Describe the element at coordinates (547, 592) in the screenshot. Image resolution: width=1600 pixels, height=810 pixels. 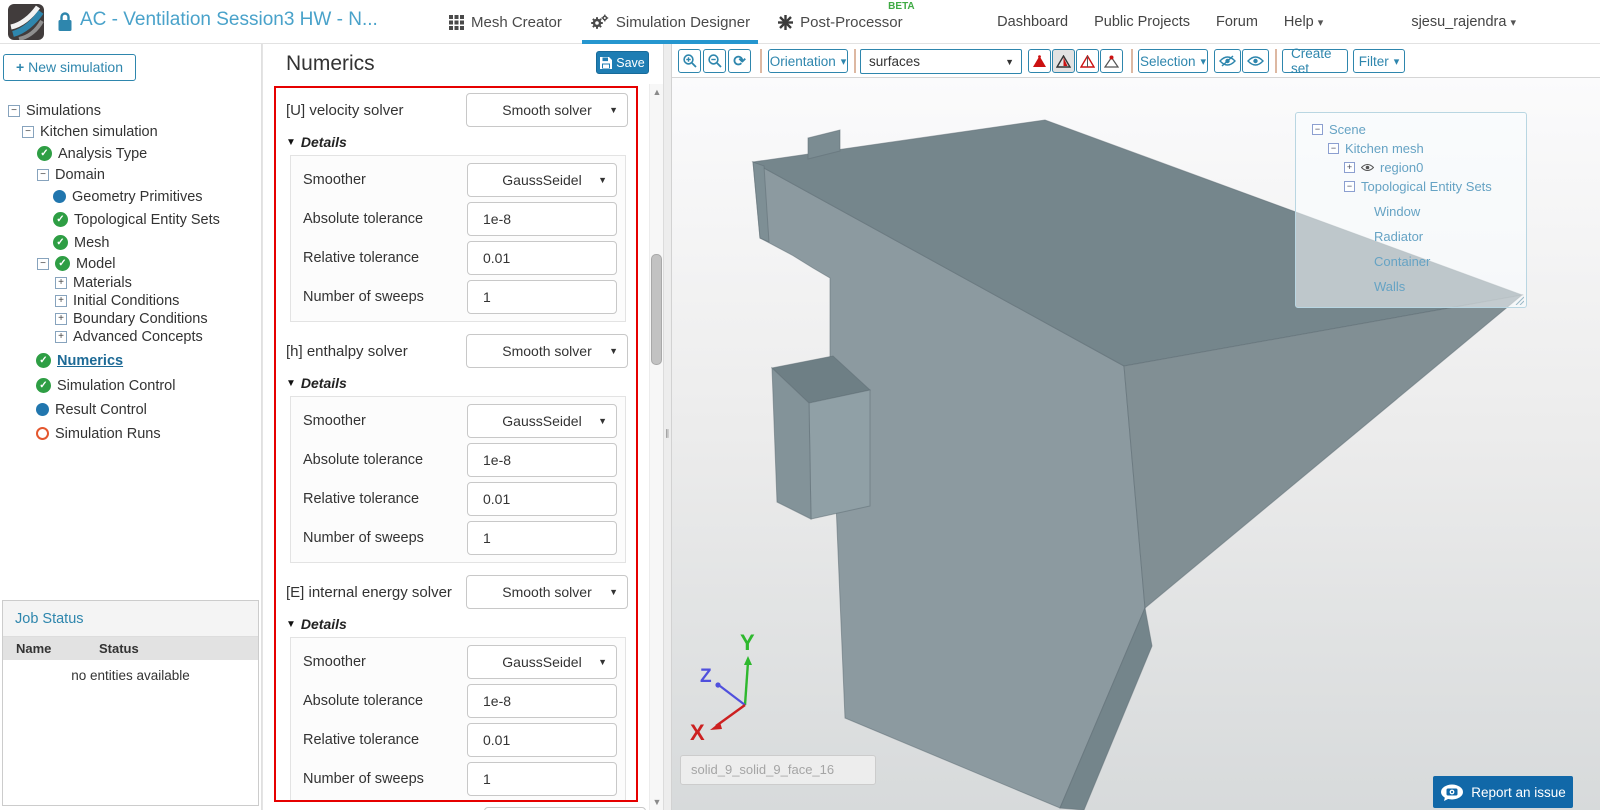
I see `internal-energy-solver-select: Smooth solver ▼` at that location.